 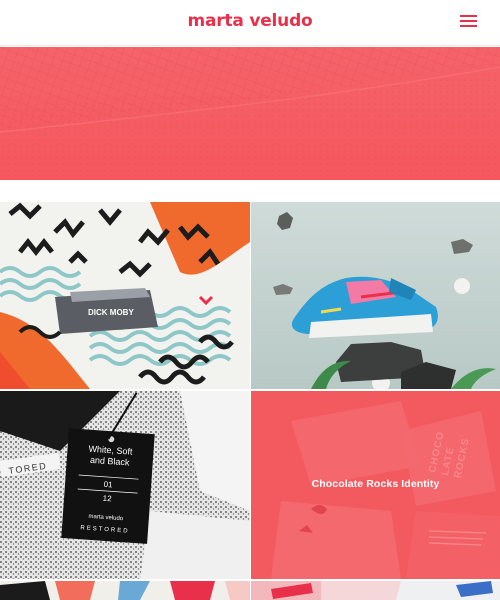 I want to click on section-spacer, so click(x=250, y=191).